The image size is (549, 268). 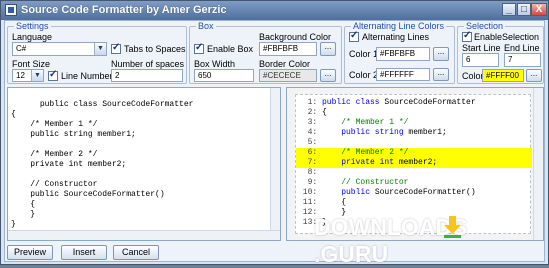 What do you see at coordinates (364, 54) in the screenshot?
I see `color1-label: Color 1` at bounding box center [364, 54].